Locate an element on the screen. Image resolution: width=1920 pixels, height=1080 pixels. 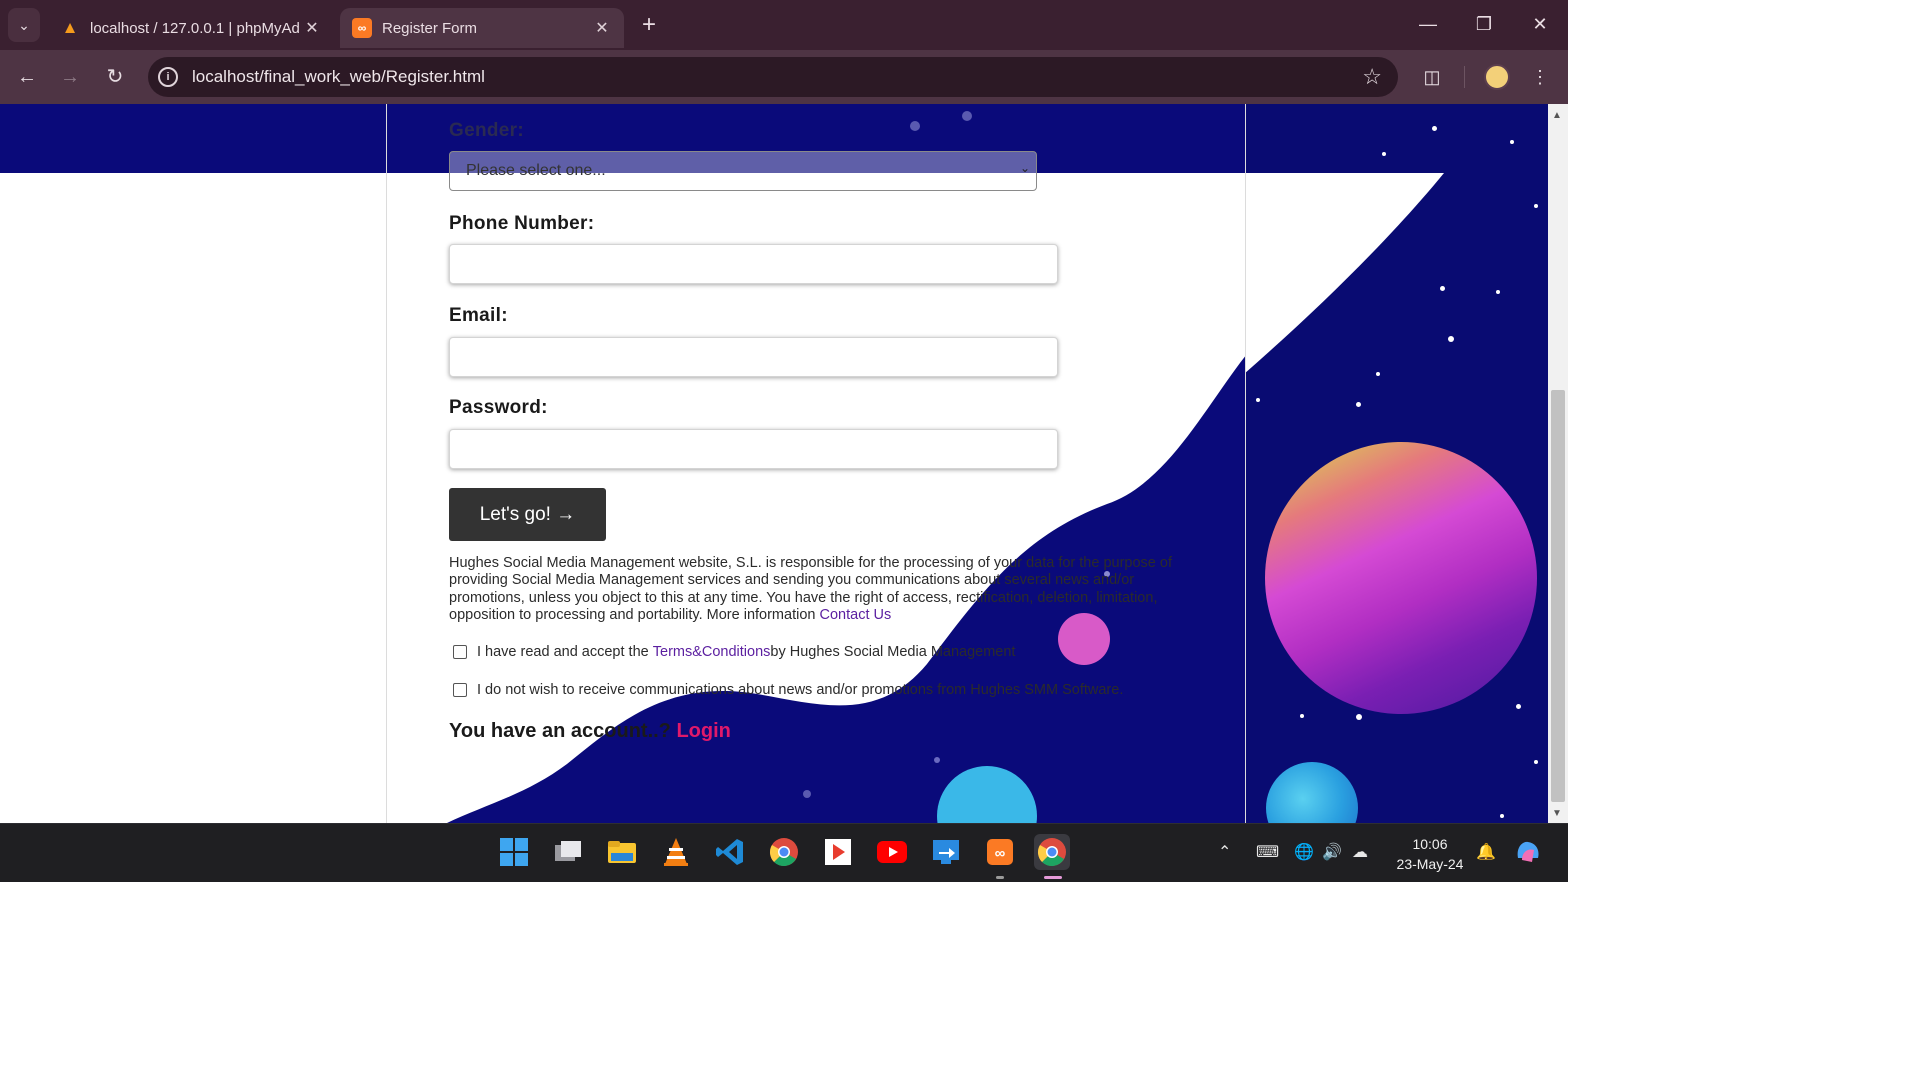
arrow-right-icon: → is located at coordinates (70, 77).